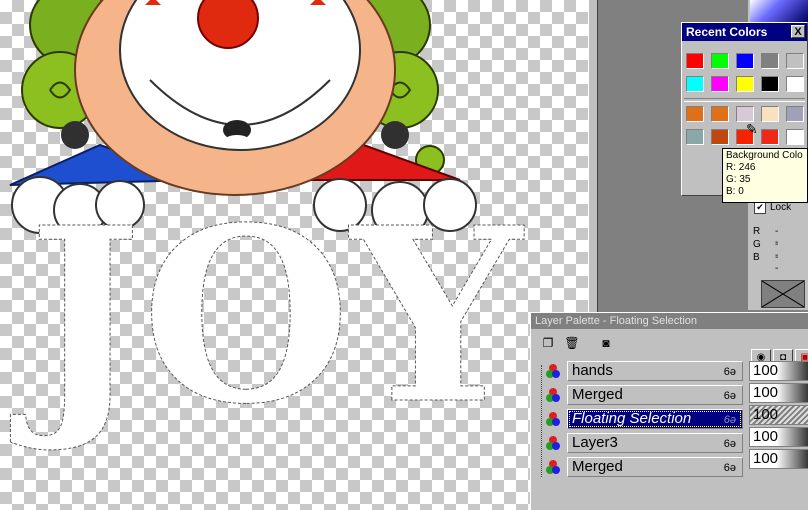 The image size is (808, 510). I want to click on tooltip-g: G: 35, so click(738, 179).